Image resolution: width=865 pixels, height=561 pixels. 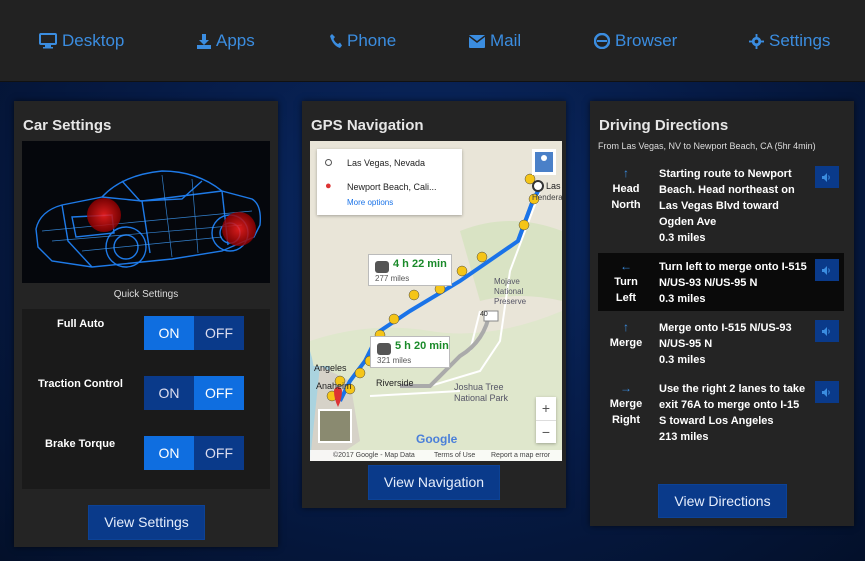 I want to click on step-instruction: Merge onto I-515 N/US-93 N/US-95 N, so click(x=725, y=336).